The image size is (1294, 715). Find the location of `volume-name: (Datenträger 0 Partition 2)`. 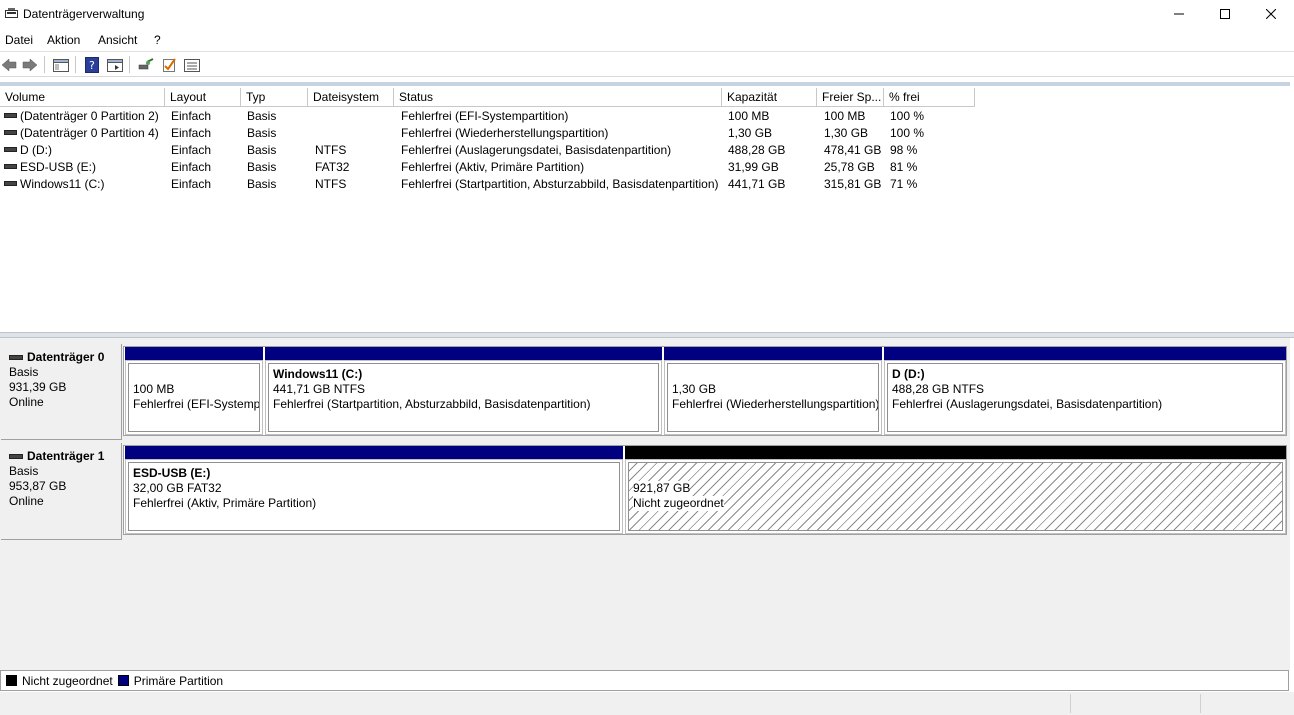

volume-name: (Datenträger 0 Partition 2) is located at coordinates (89, 116).